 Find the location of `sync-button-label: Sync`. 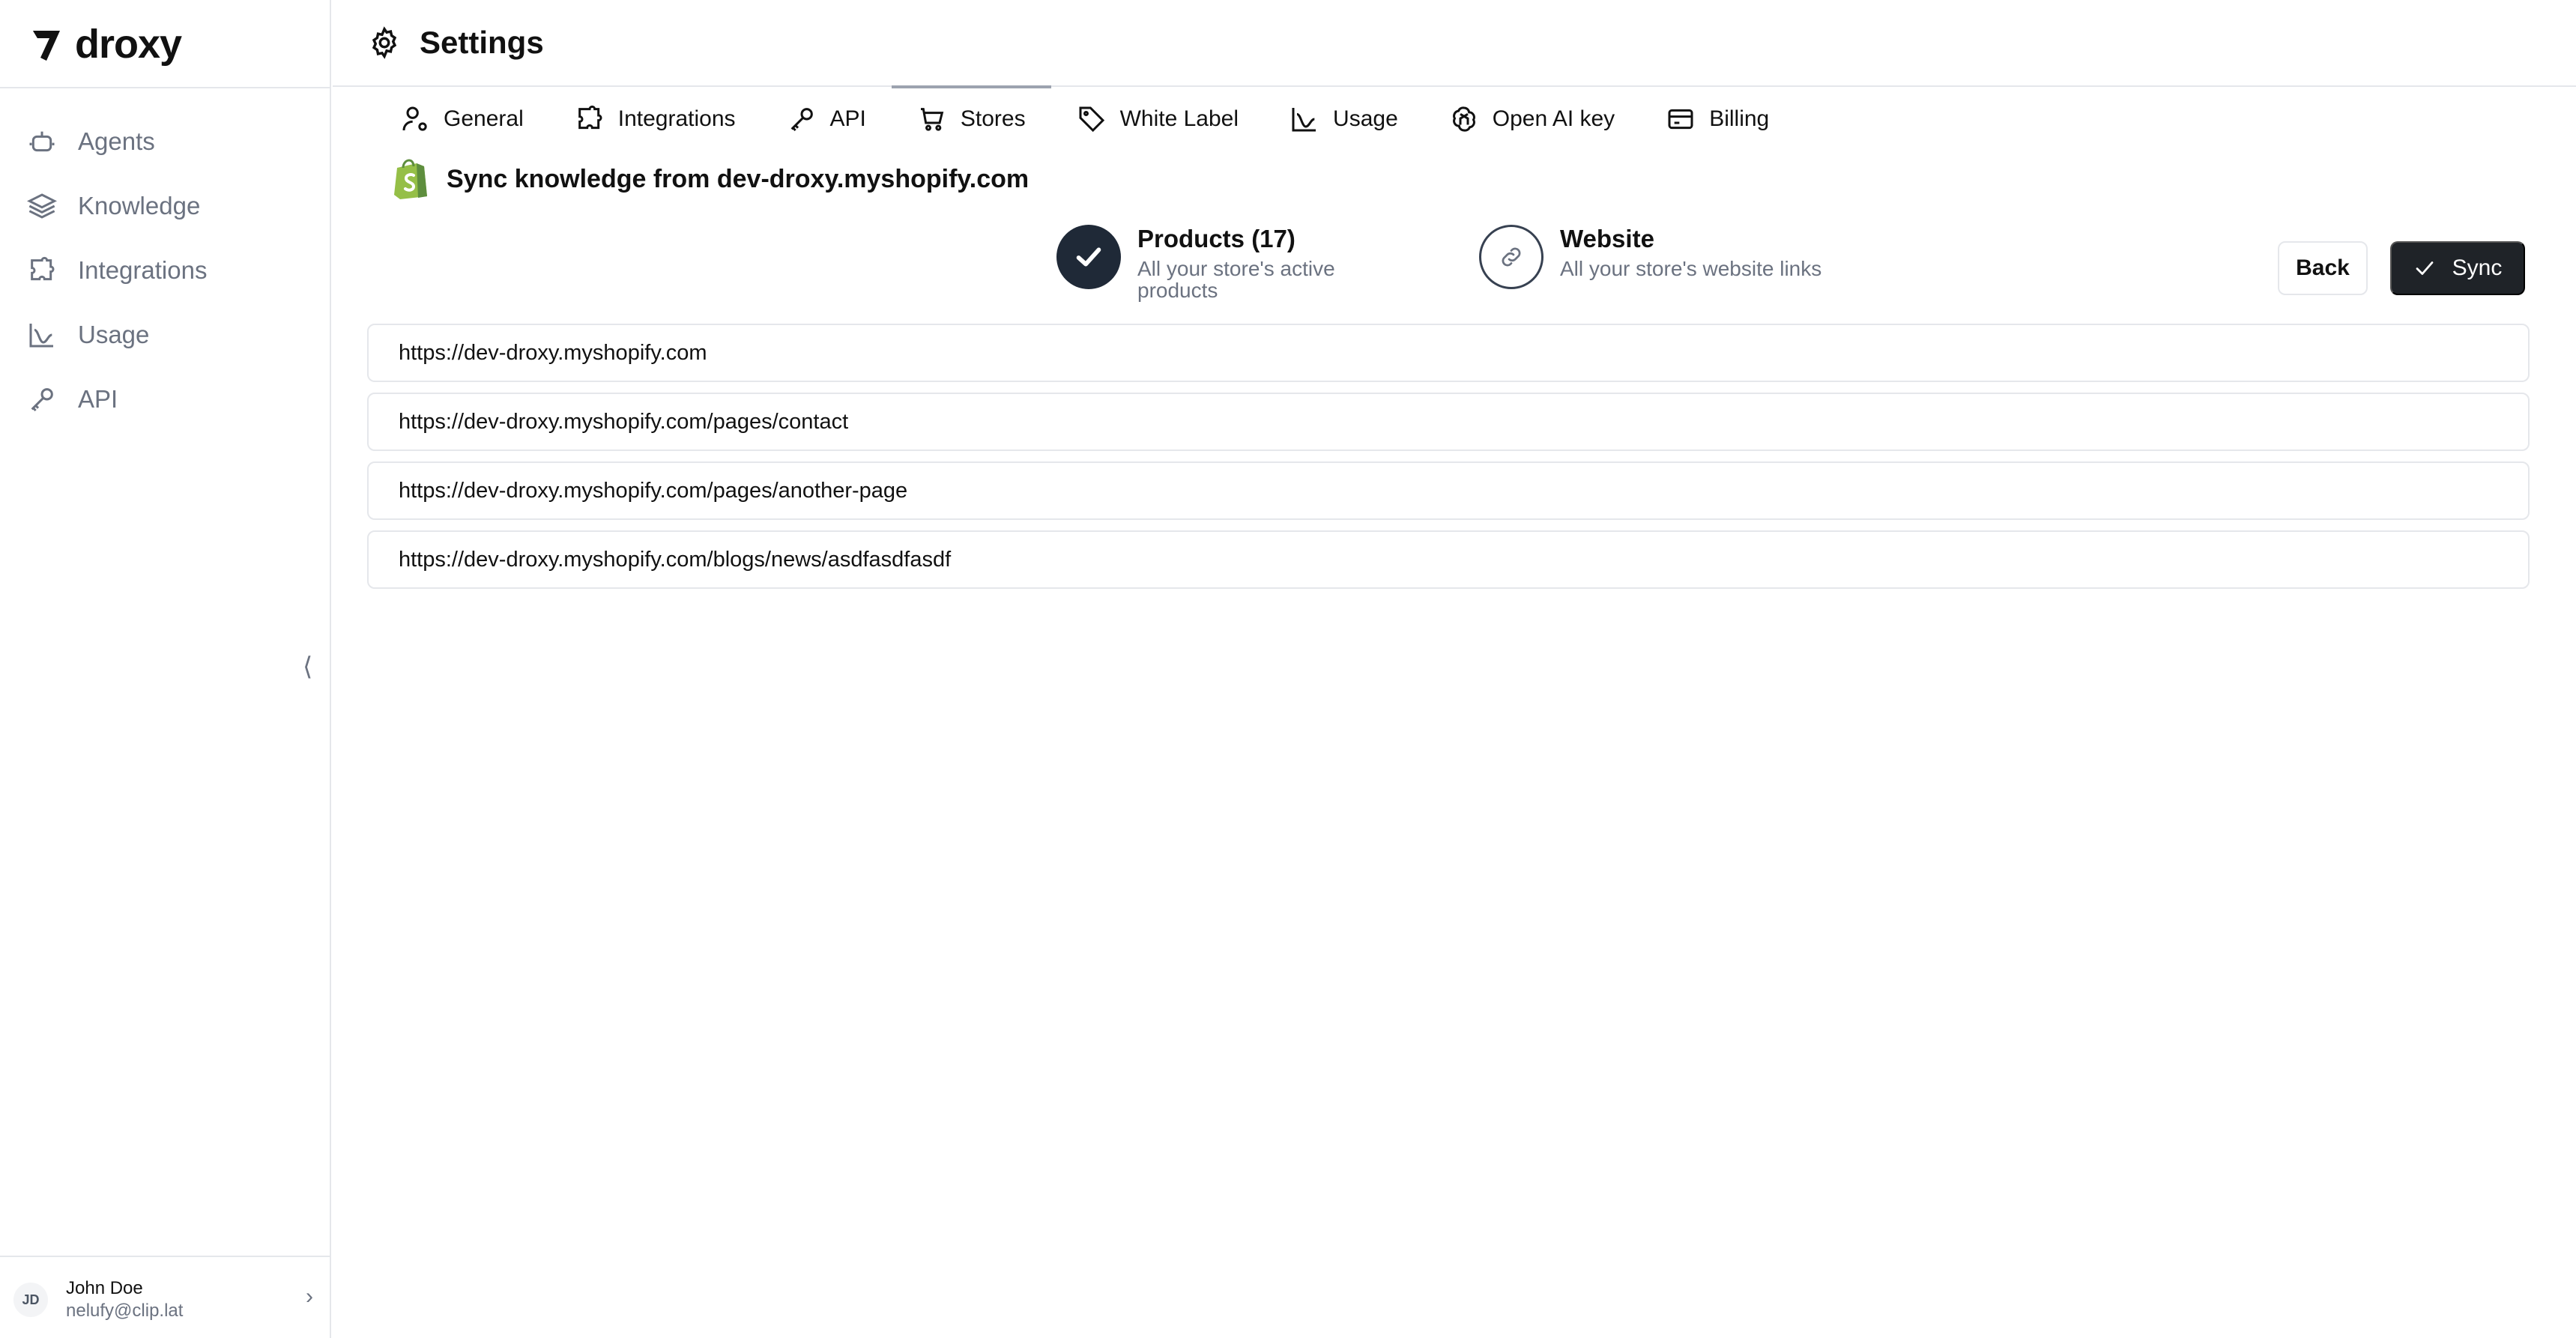

sync-button-label: Sync is located at coordinates (2477, 267).